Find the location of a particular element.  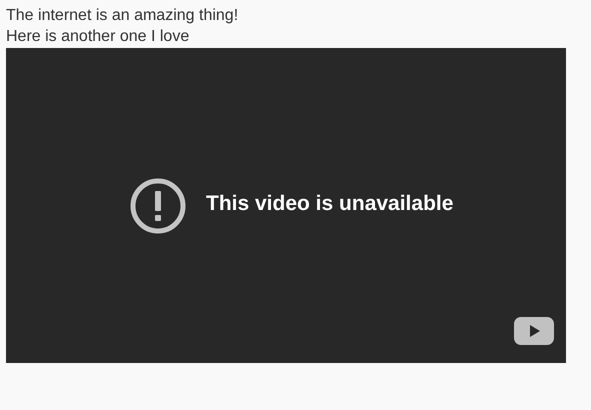

play-logo-icon is located at coordinates (534, 331).